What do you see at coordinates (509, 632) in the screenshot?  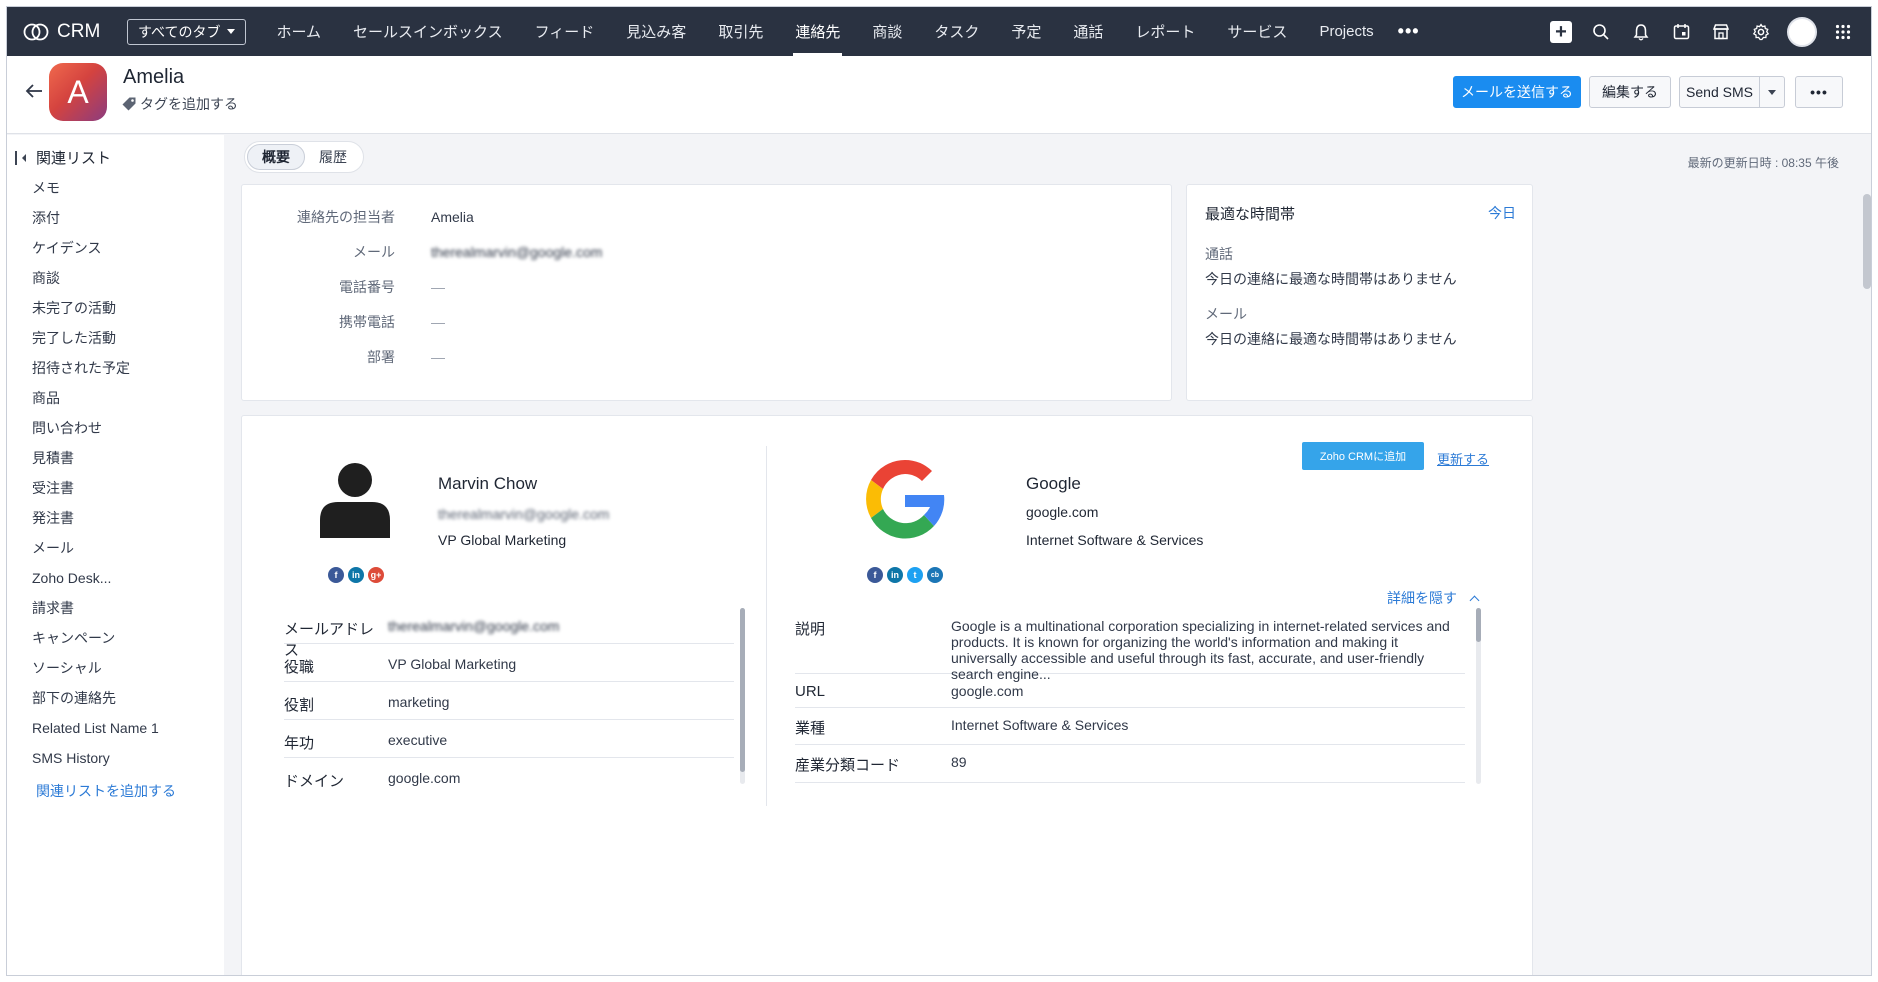 I see `table-row: メールアドレス therealmarvin@google.com` at bounding box center [509, 632].